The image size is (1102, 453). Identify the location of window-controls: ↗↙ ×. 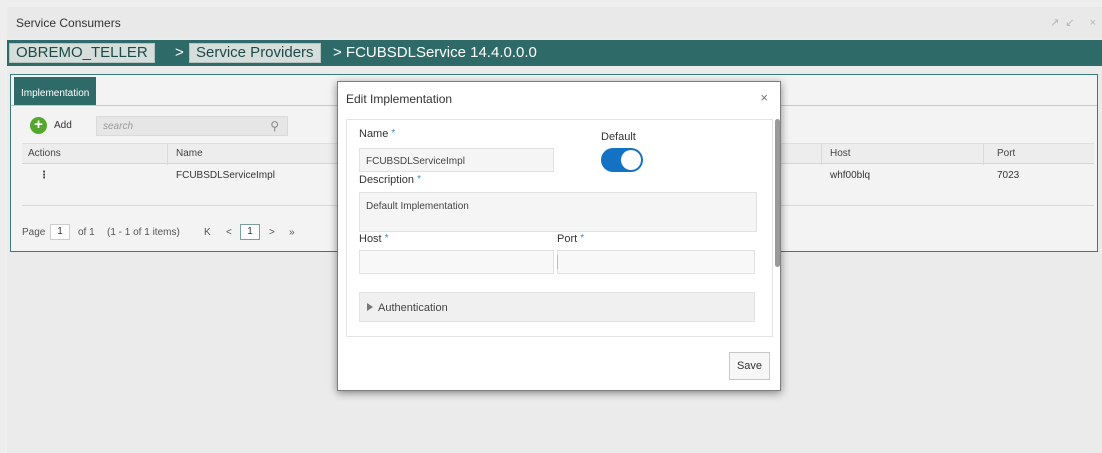
(1076, 22).